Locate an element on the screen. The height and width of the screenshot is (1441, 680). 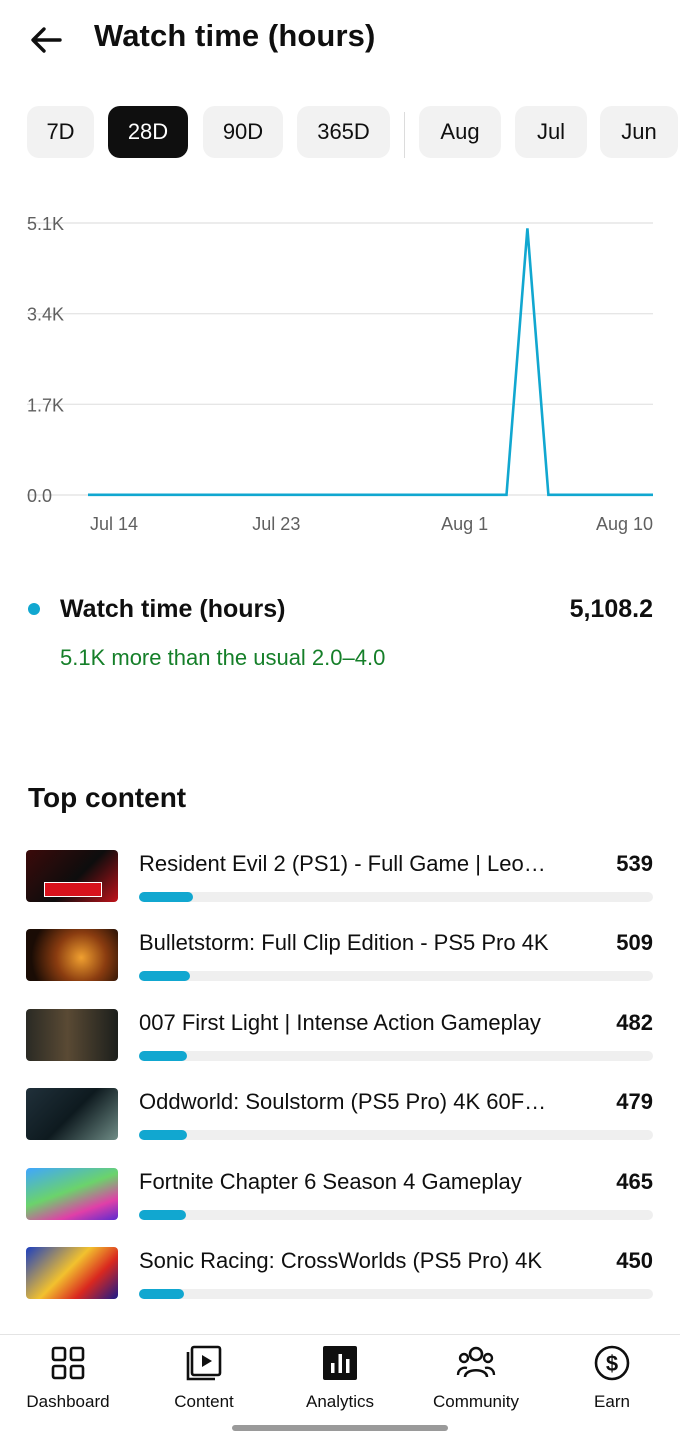
video-value: 465 is located at coordinates (634, 1181).